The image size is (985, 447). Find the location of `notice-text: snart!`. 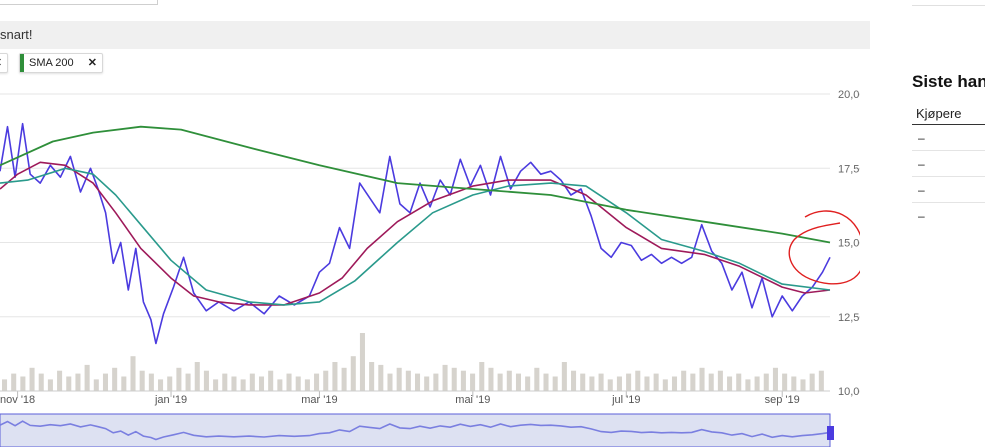

notice-text: snart! is located at coordinates (16, 34).